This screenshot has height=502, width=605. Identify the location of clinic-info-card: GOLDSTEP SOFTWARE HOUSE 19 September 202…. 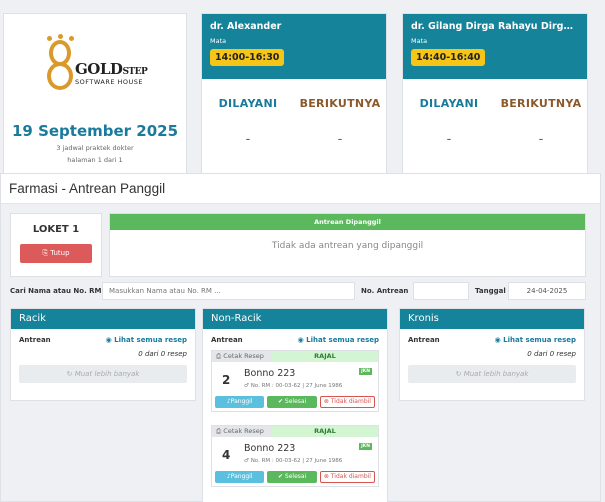
(95, 95).